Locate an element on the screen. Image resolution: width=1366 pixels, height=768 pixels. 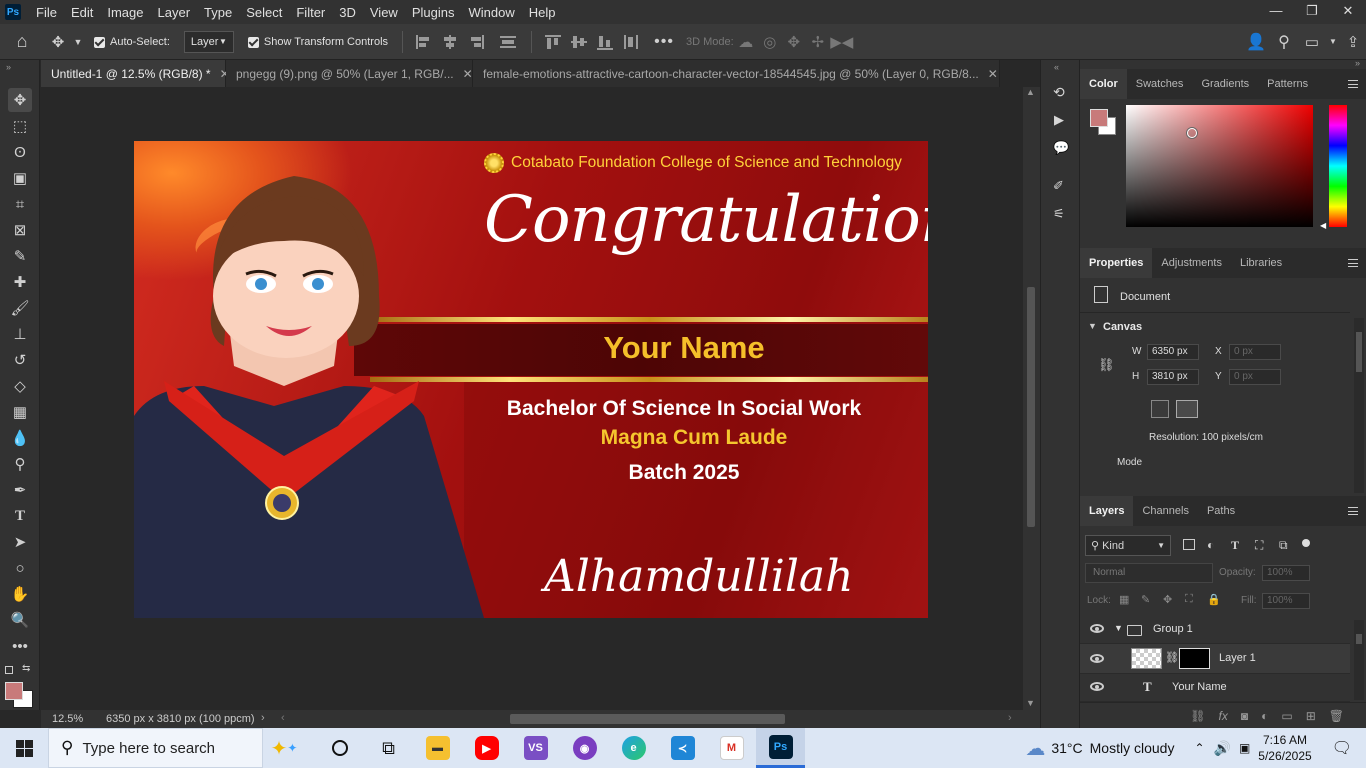
align-middle-icon is located at coordinates (579, 42).